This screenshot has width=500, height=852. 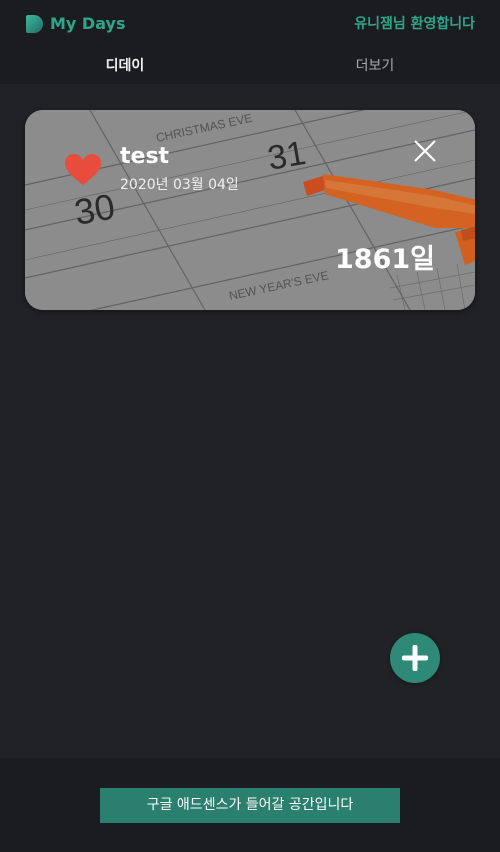 I want to click on welcome-message: 유니잼님 환영합니다, so click(x=414, y=24).